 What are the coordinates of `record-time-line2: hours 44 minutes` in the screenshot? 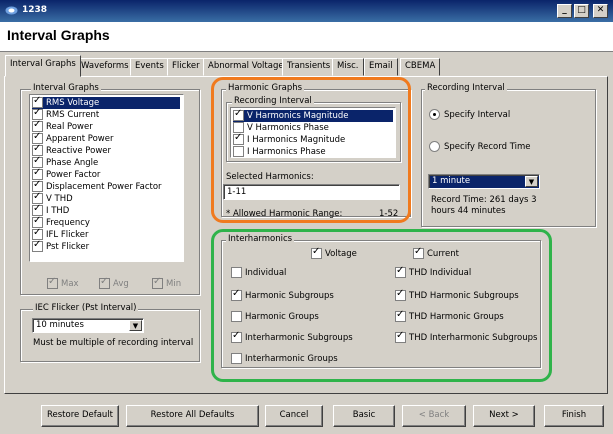 It's located at (468, 211).